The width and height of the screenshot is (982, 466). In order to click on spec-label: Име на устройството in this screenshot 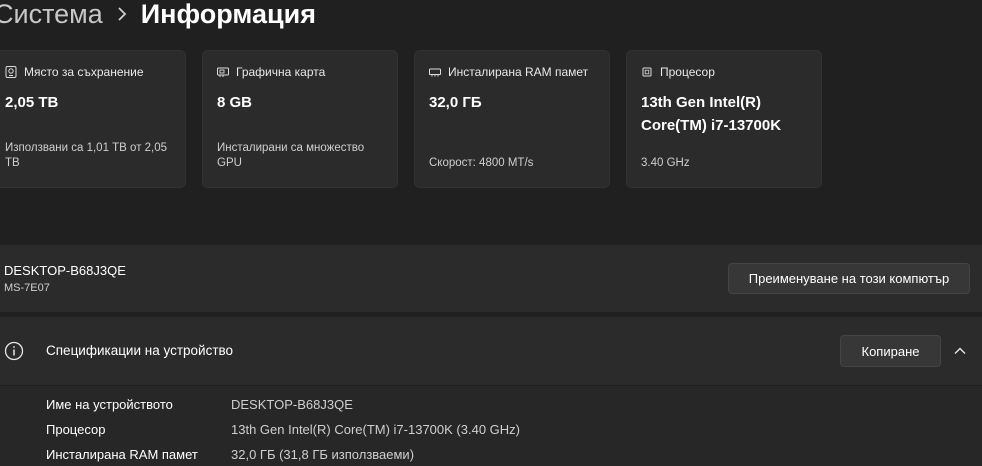, I will do `click(109, 404)`.